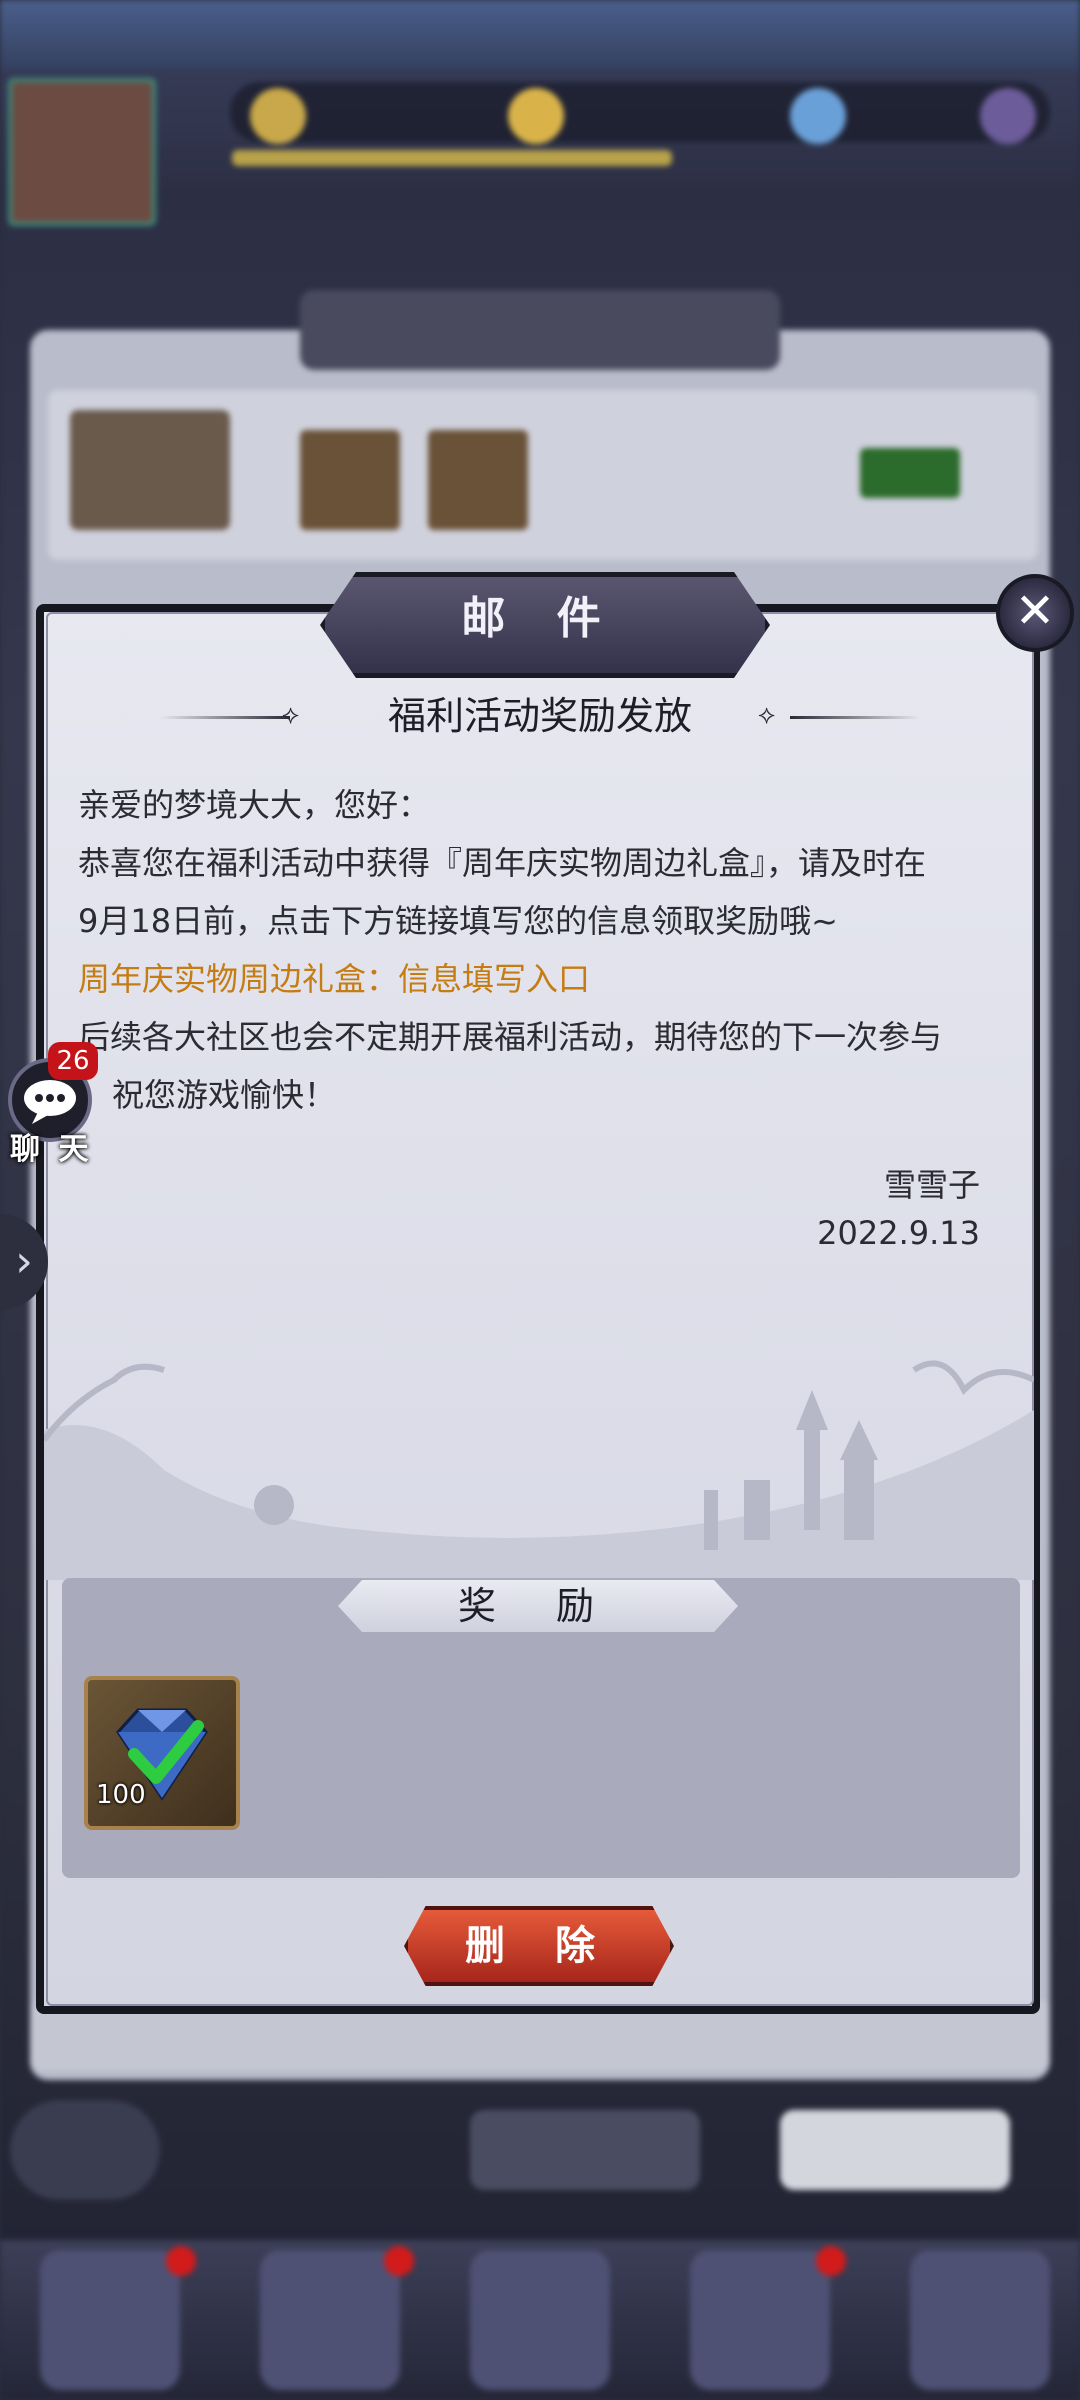  What do you see at coordinates (458, 921) in the screenshot?
I see `body-text: 9月18日前，点击下方链接填写您的信息领取奖励哦~` at bounding box center [458, 921].